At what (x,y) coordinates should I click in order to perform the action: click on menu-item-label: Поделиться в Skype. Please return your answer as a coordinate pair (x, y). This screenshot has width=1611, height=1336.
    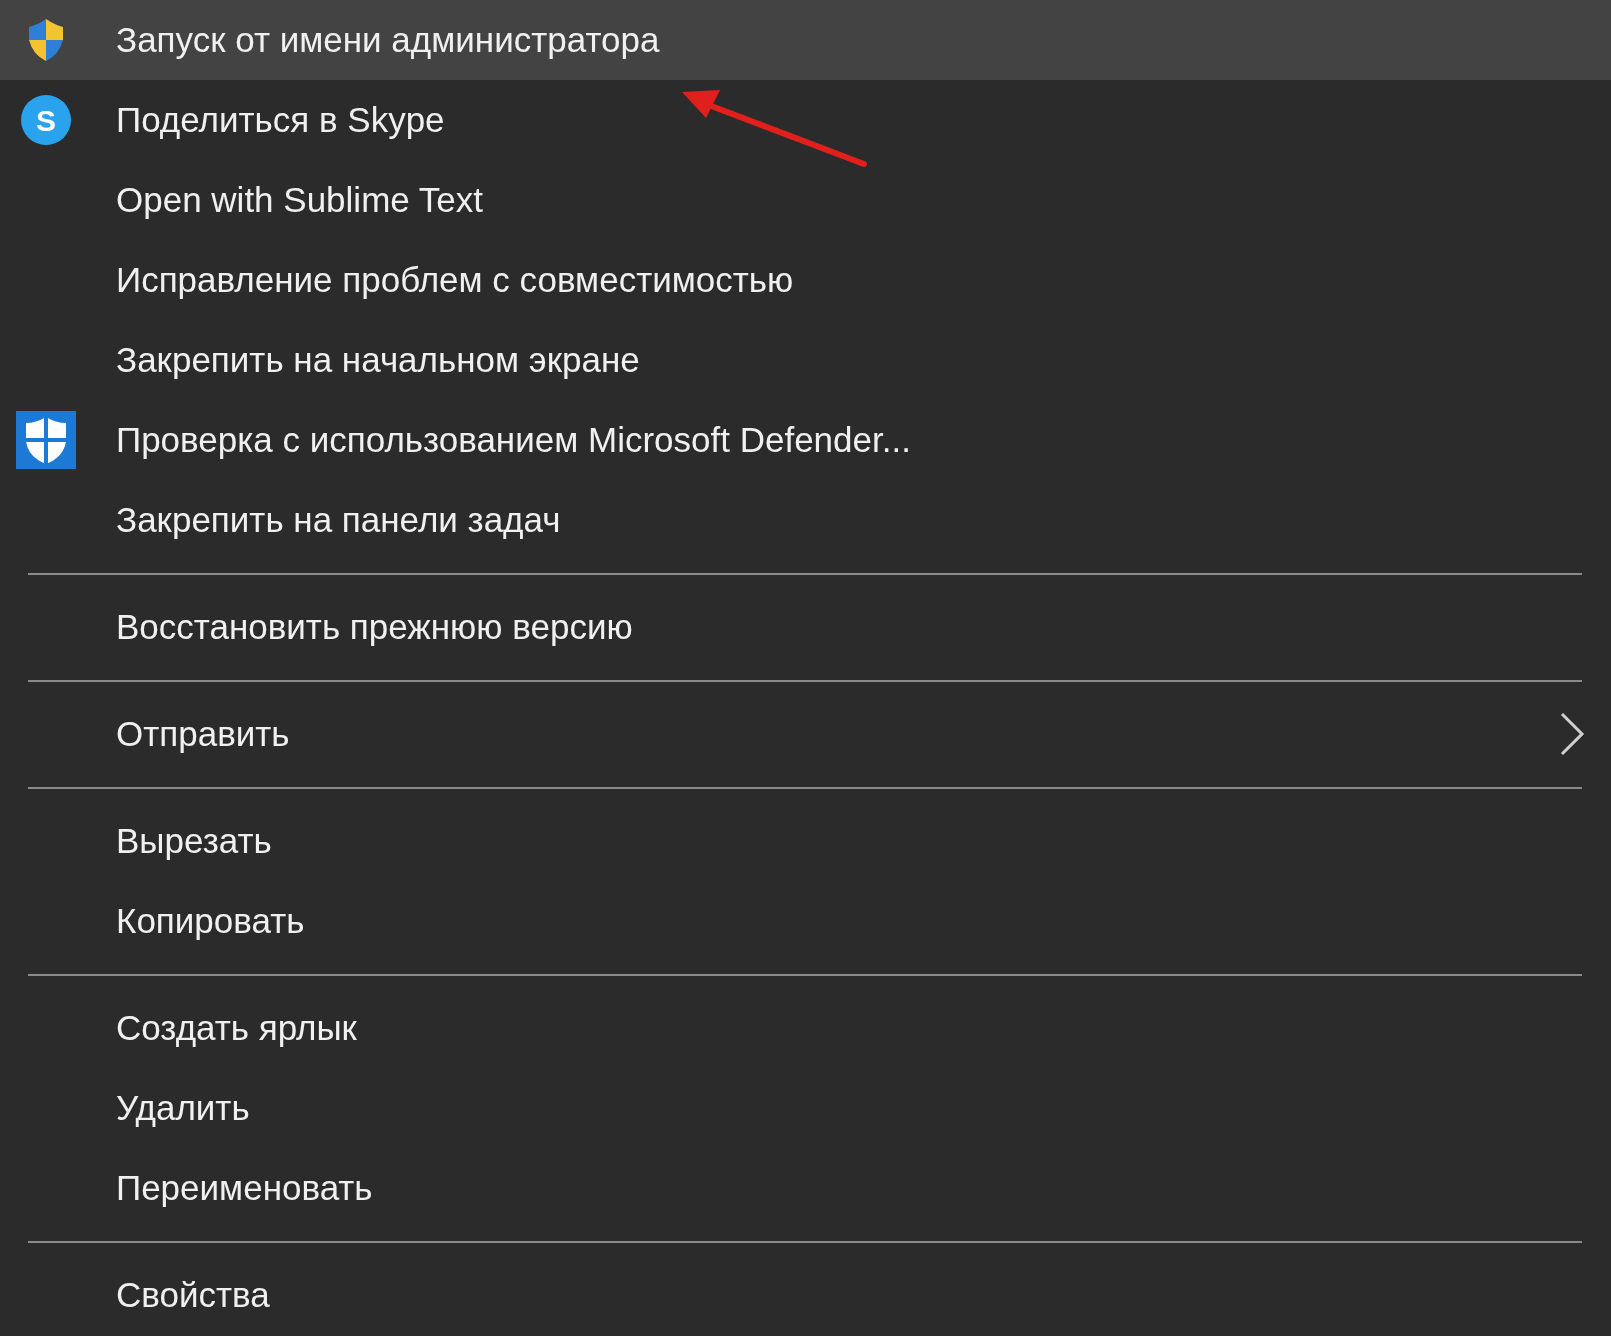
    Looking at the image, I should click on (280, 119).